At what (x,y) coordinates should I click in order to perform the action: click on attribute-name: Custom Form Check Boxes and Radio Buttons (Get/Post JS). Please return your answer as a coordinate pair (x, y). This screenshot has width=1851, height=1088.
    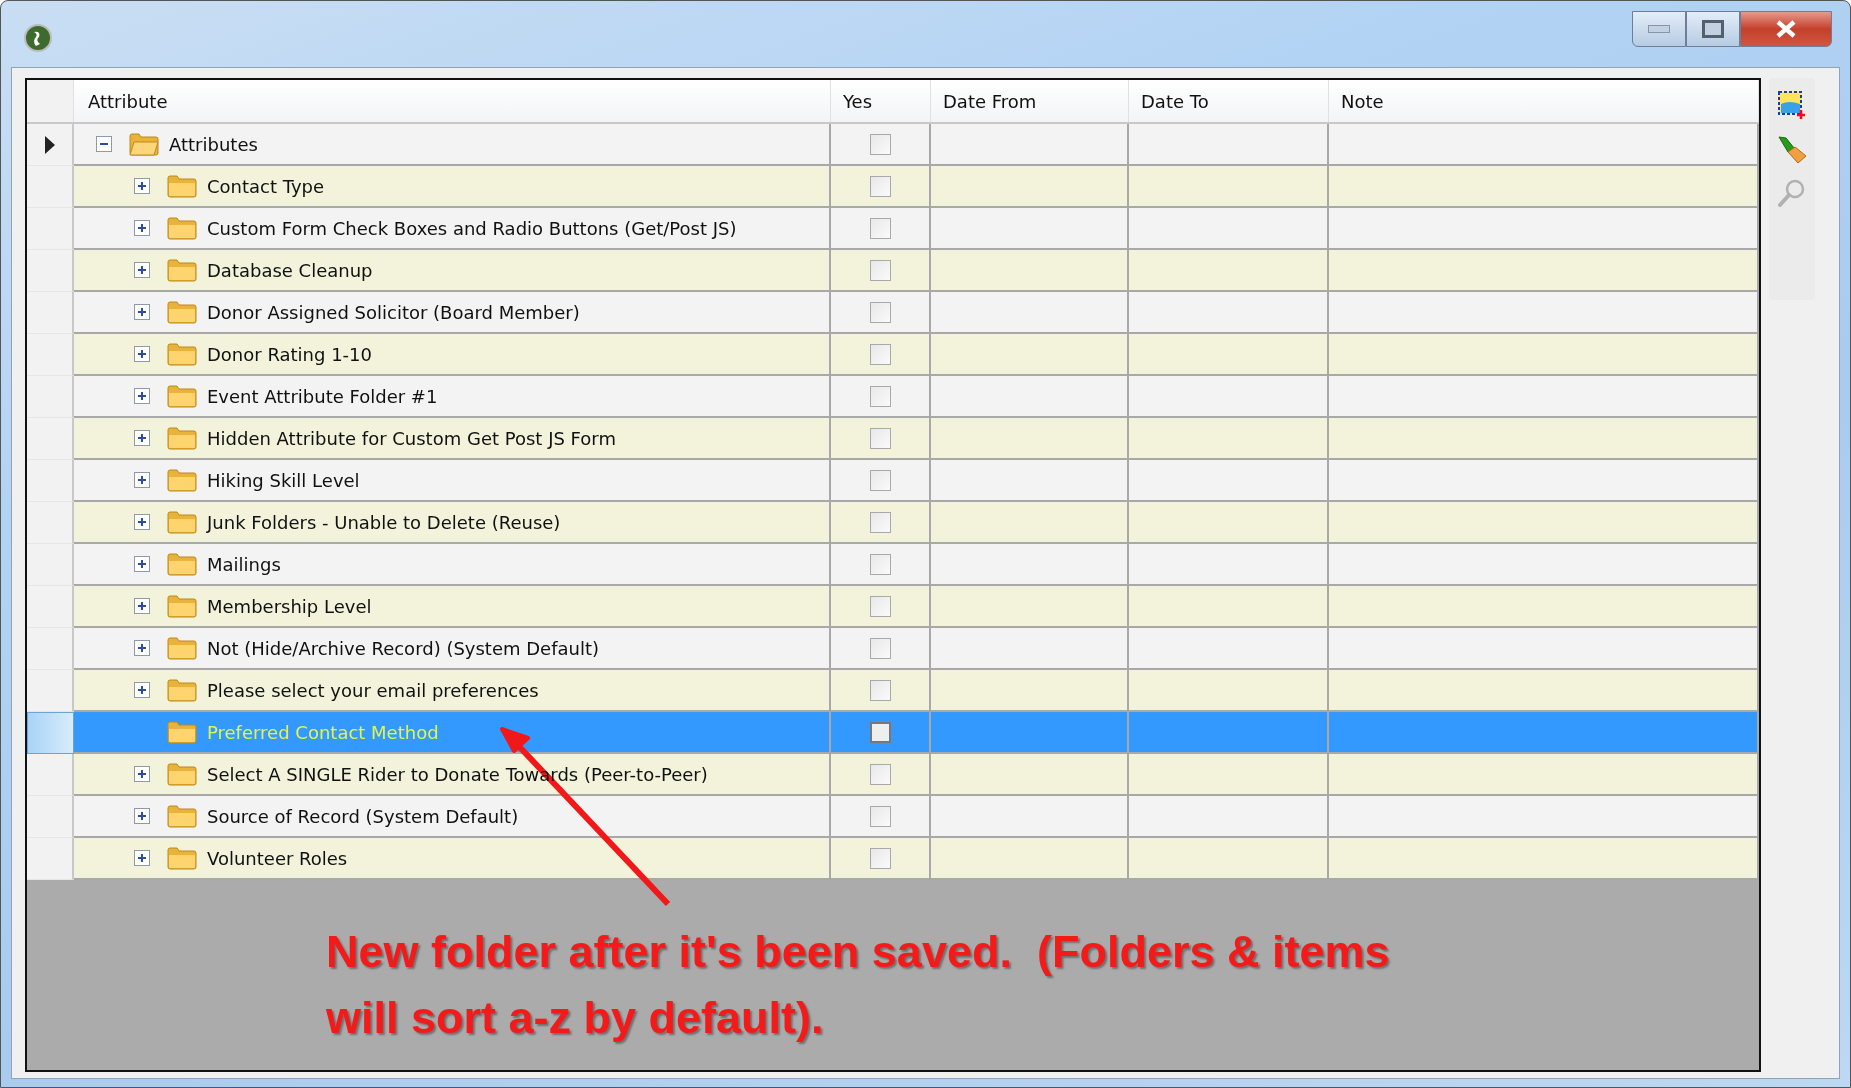
    Looking at the image, I should click on (472, 228).